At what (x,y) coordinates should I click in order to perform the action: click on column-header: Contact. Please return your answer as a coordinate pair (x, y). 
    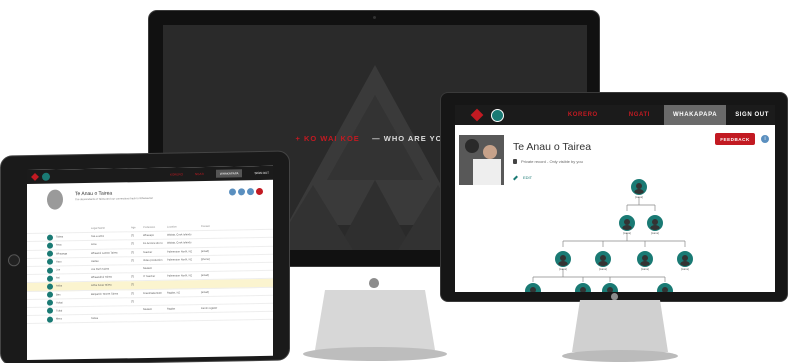
    Looking at the image, I should click on (205, 226).